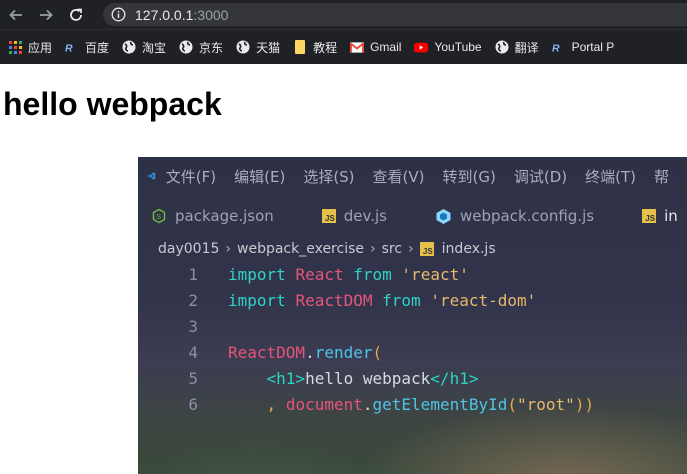 Image resolution: width=687 pixels, height=474 pixels. What do you see at coordinates (454, 378) in the screenshot?
I see `code-token: </h1>` at bounding box center [454, 378].